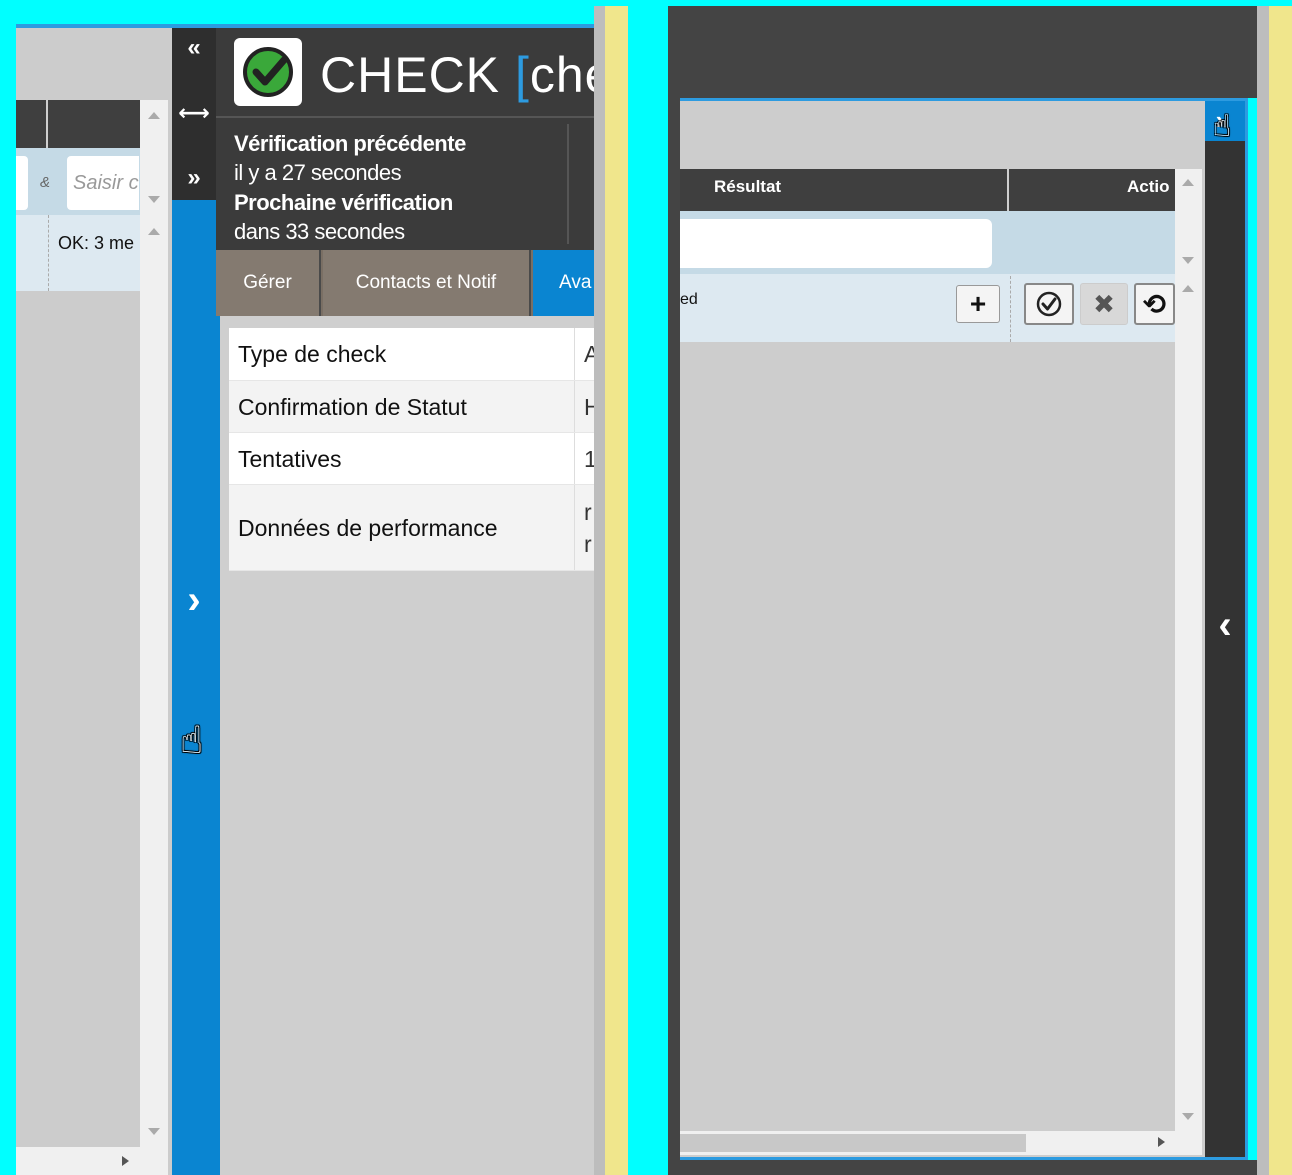 The height and width of the screenshot is (1175, 1292). What do you see at coordinates (268, 283) in the screenshot?
I see `tab-gerer: Gérer` at bounding box center [268, 283].